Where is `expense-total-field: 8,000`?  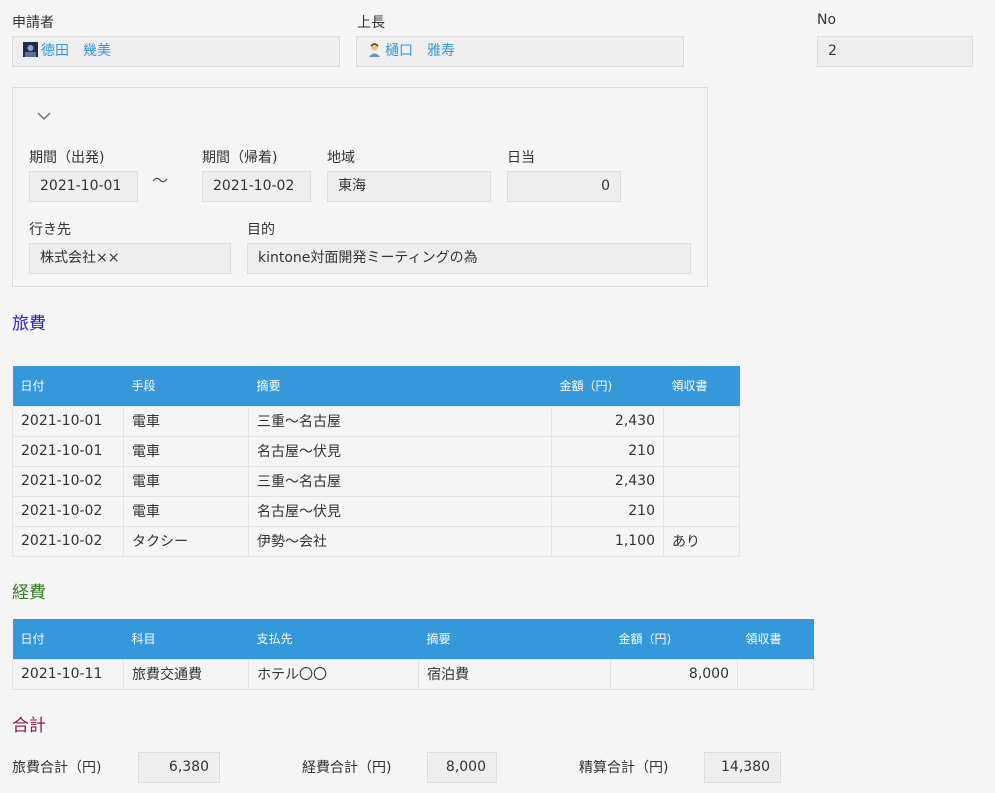
expense-total-field: 8,000 is located at coordinates (462, 767).